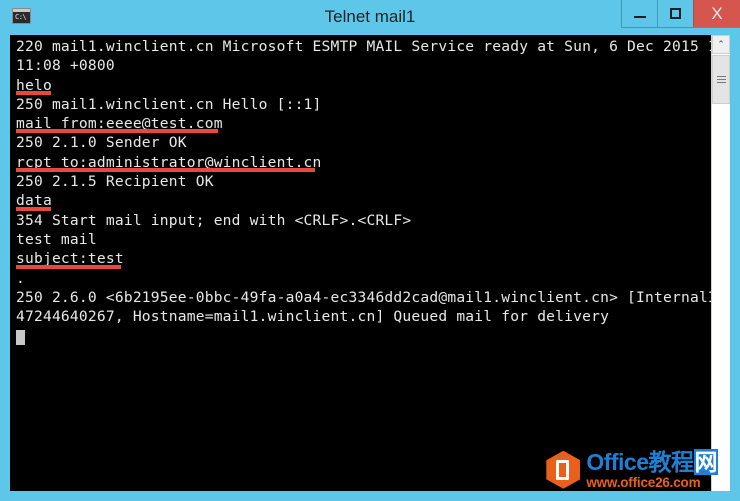 The height and width of the screenshot is (501, 740). What do you see at coordinates (366, 278) in the screenshot?
I see `terminal-line: .` at bounding box center [366, 278].